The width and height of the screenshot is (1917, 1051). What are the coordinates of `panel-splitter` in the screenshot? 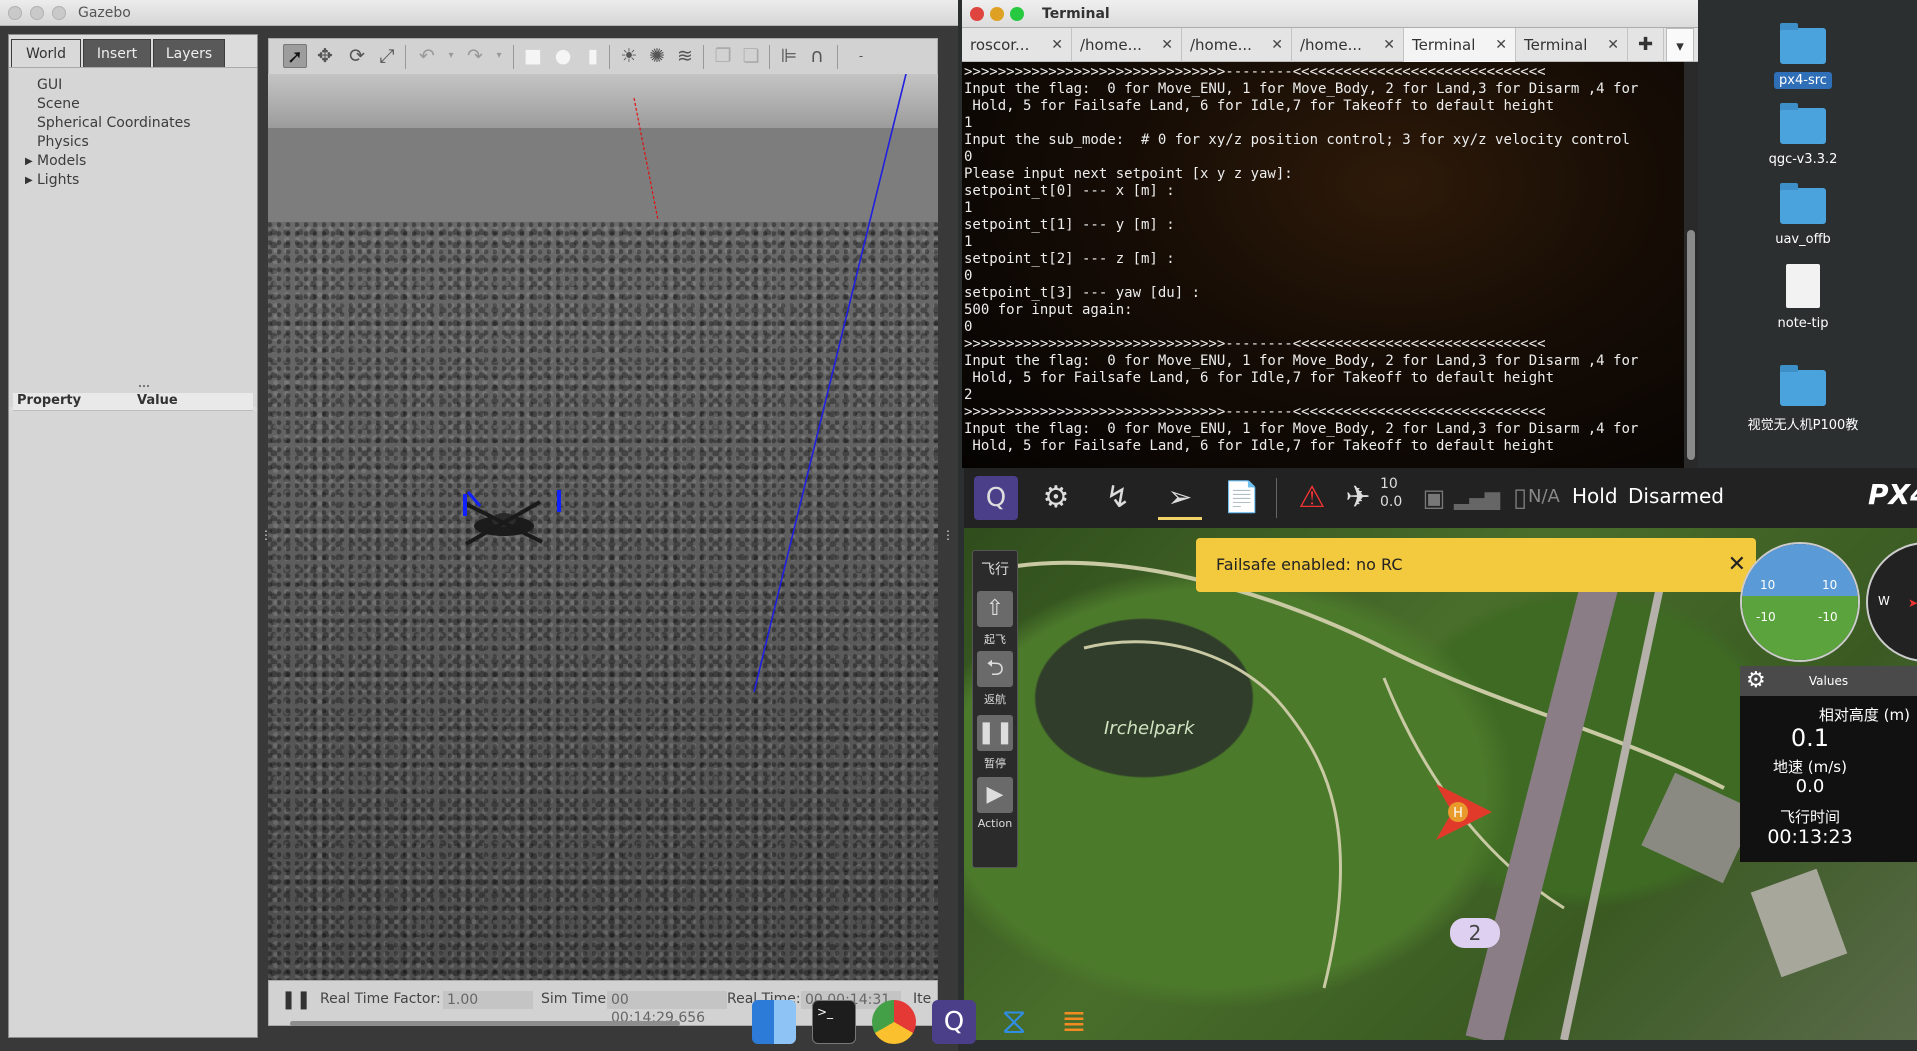 It's located at (144, 387).